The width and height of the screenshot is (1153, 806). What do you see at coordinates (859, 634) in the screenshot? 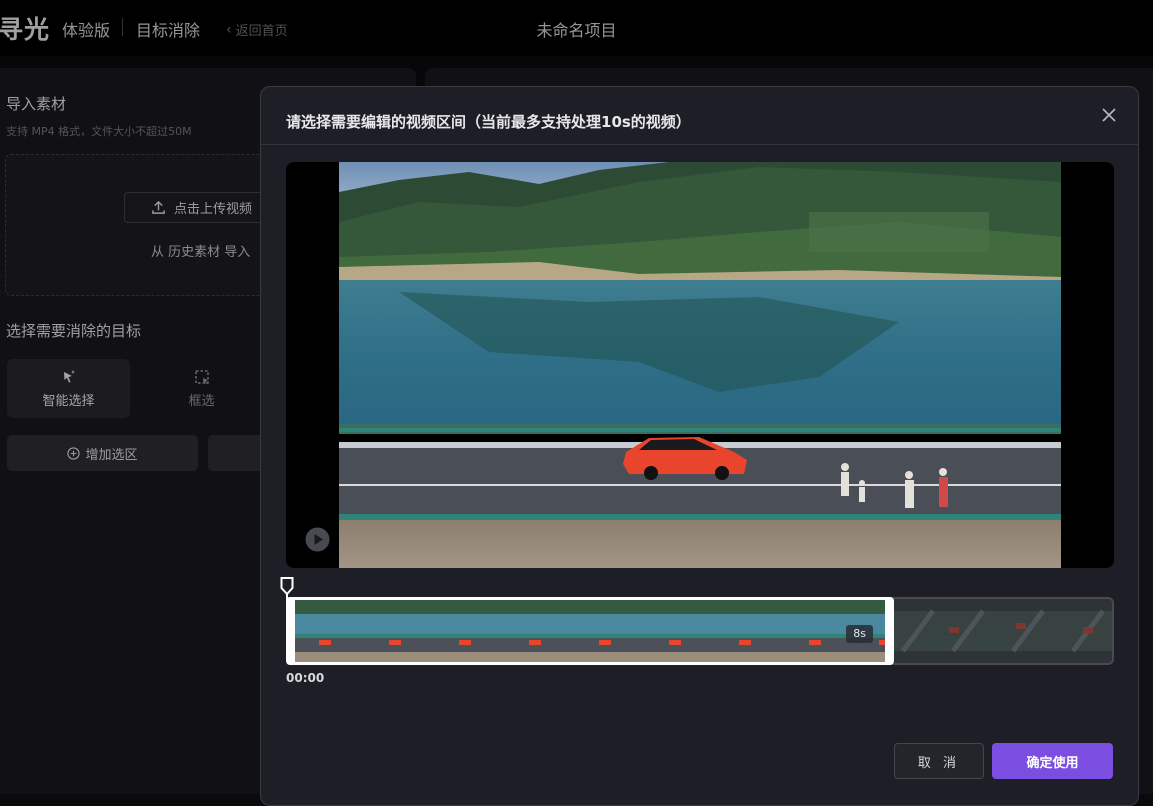
I see `duration-badge: 8s` at bounding box center [859, 634].